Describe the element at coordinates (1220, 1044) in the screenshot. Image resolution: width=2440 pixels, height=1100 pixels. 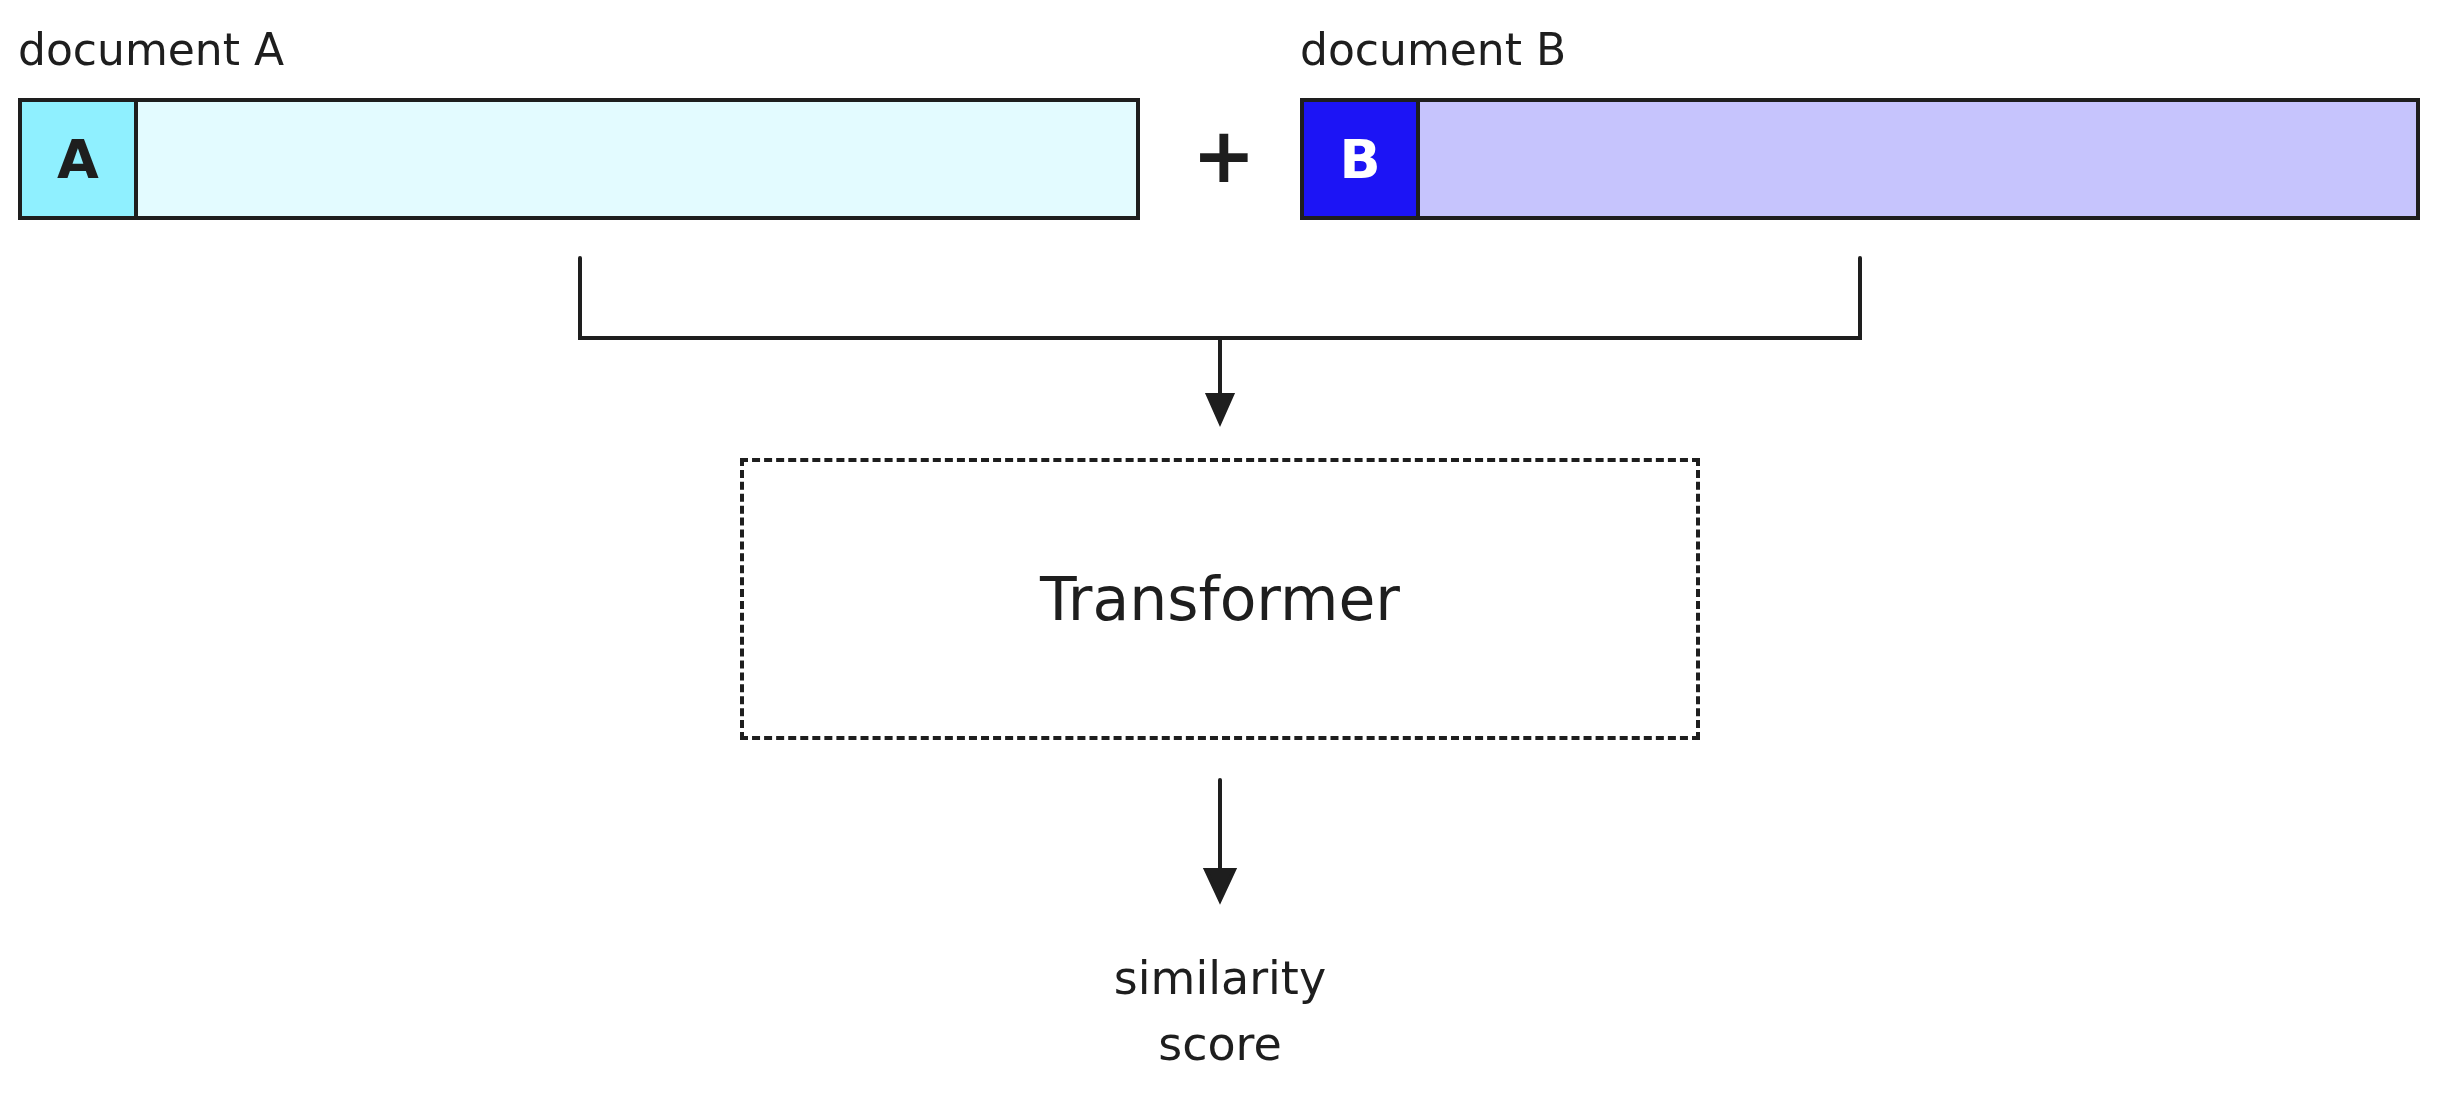
I see `output-label: score` at that location.